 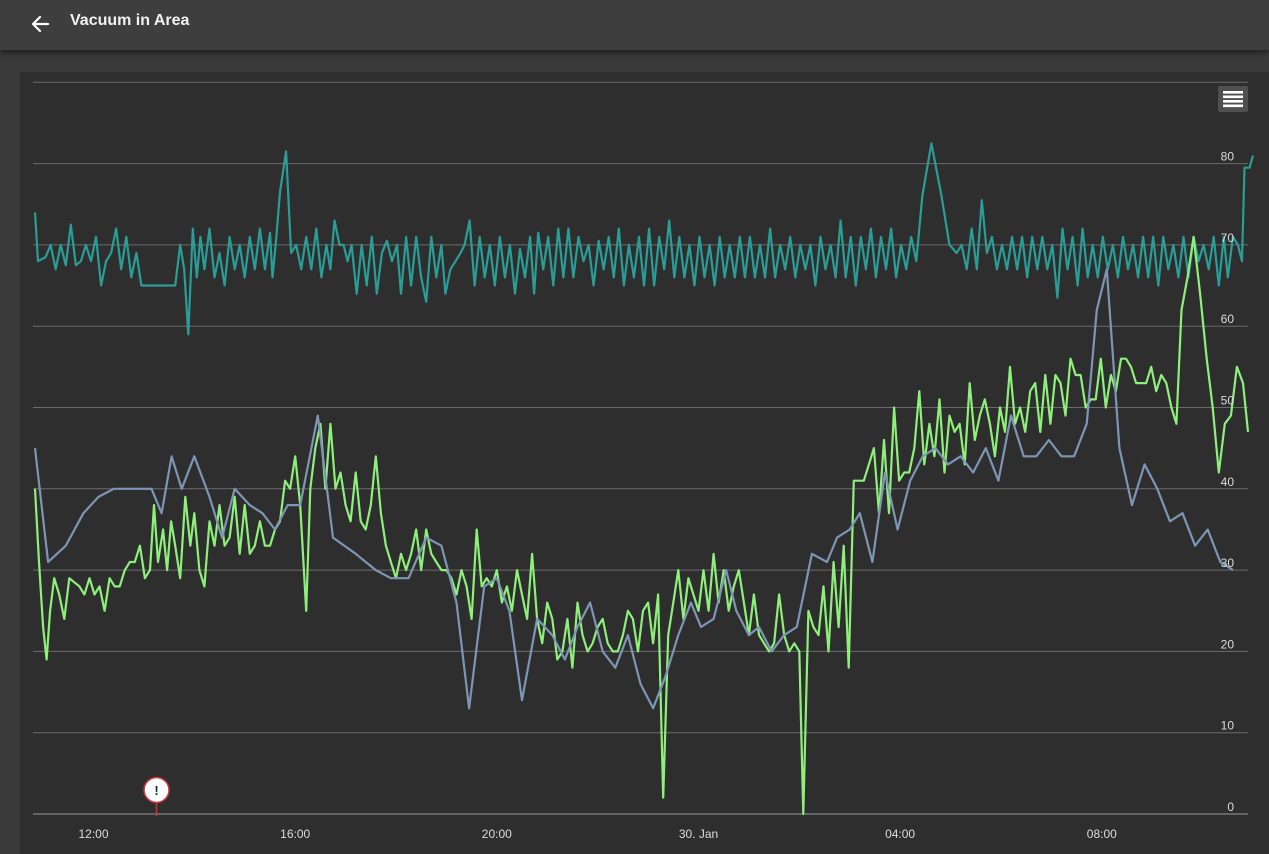 What do you see at coordinates (295, 834) in the screenshot?
I see `x-tick-label: 16:00` at bounding box center [295, 834].